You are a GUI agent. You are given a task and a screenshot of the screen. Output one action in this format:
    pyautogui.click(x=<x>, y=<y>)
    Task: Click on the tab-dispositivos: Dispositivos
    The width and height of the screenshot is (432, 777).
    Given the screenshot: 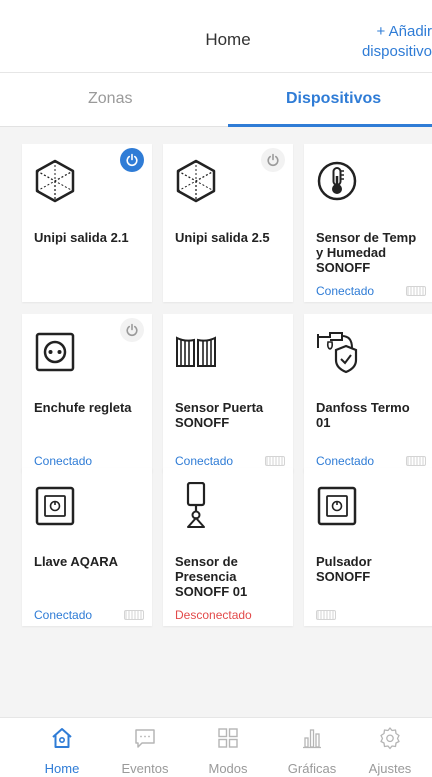 What is the action you would take?
    pyautogui.click(x=333, y=99)
    